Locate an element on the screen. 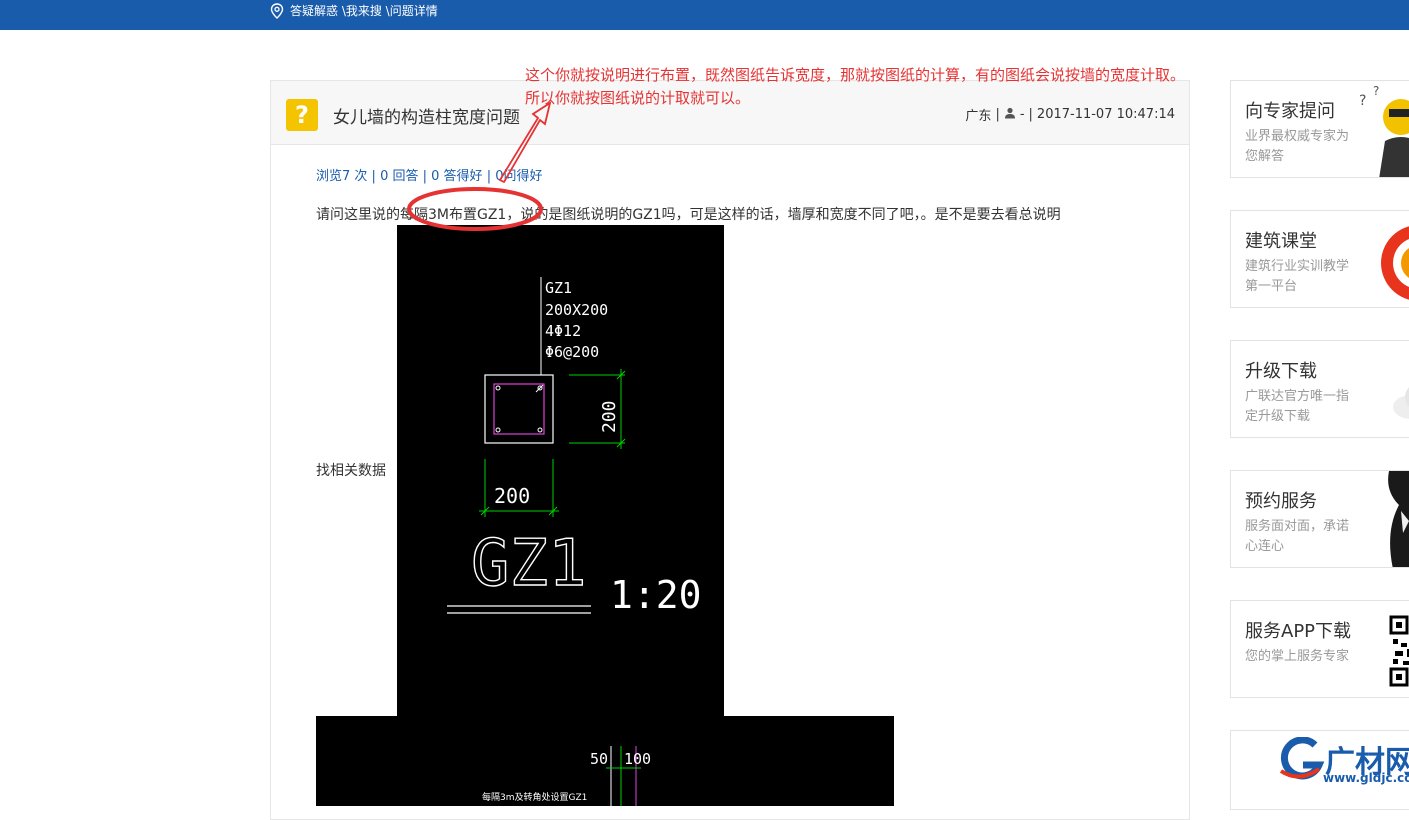 This screenshot has width=1409, height=820. sidebar-card-title: 预约服务 is located at coordinates (1281, 501).